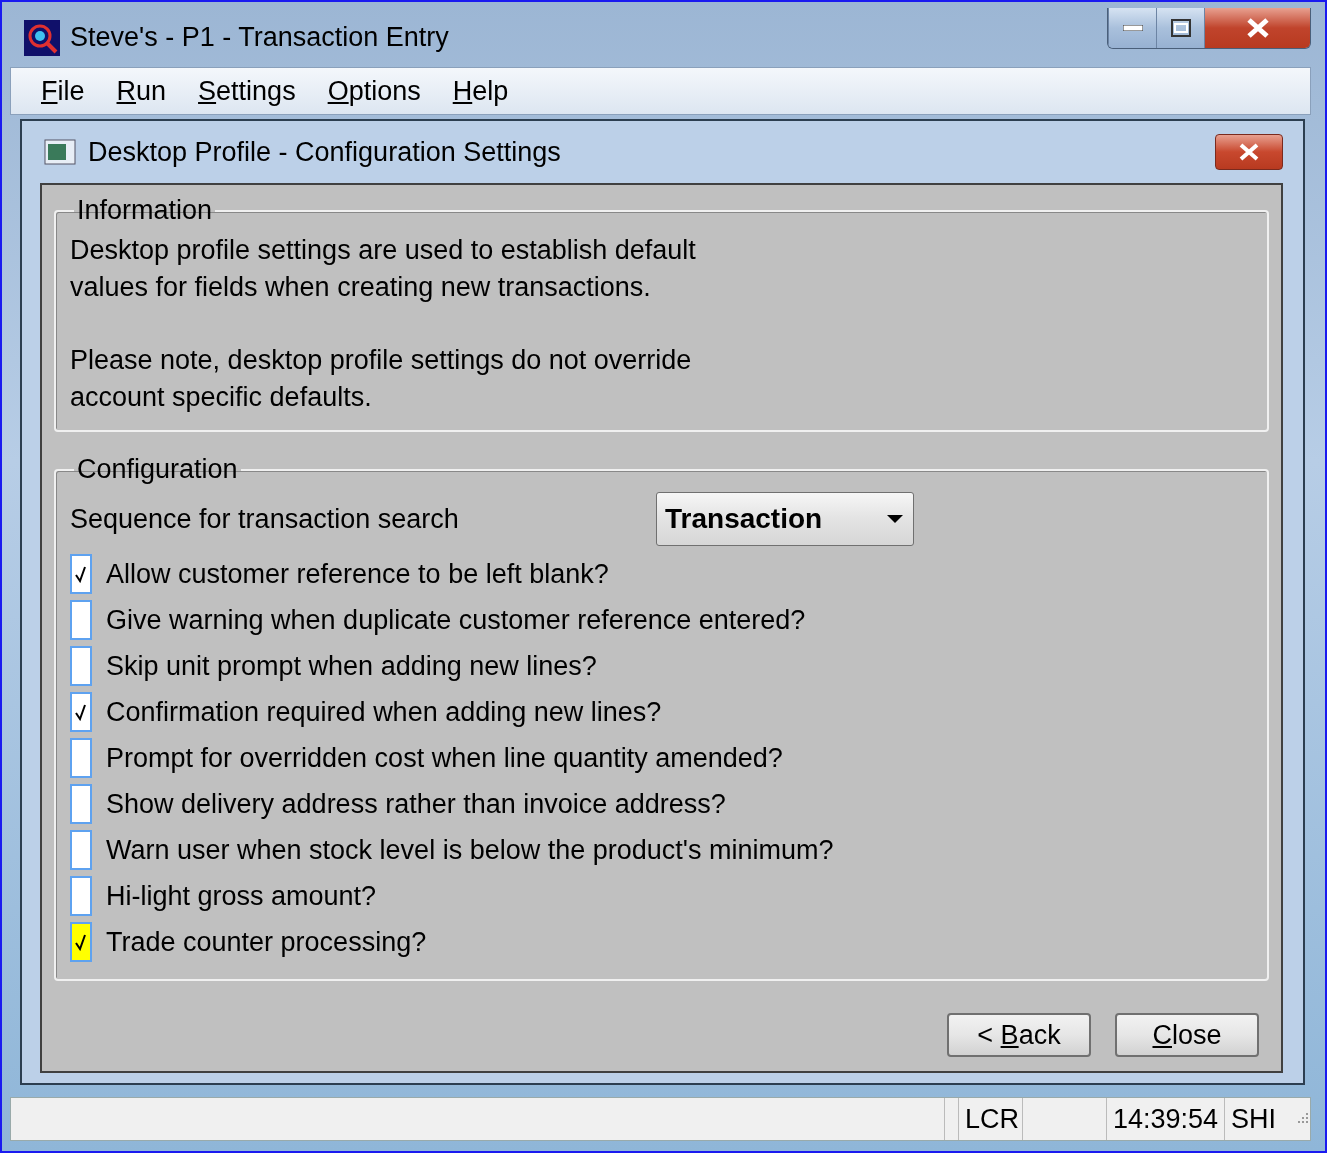 The height and width of the screenshot is (1153, 1327). What do you see at coordinates (470, 850) in the screenshot?
I see `checkbox-label: Warn user when stock level is below the product's minimum?` at bounding box center [470, 850].